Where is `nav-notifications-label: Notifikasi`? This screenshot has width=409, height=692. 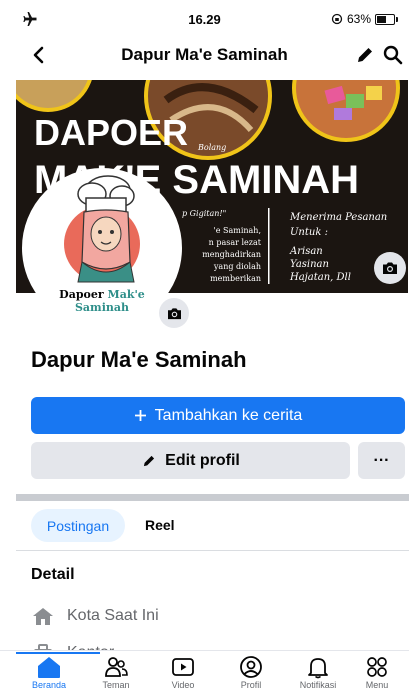
nav-notifications-label: Notifikasi is located at coordinates (318, 685).